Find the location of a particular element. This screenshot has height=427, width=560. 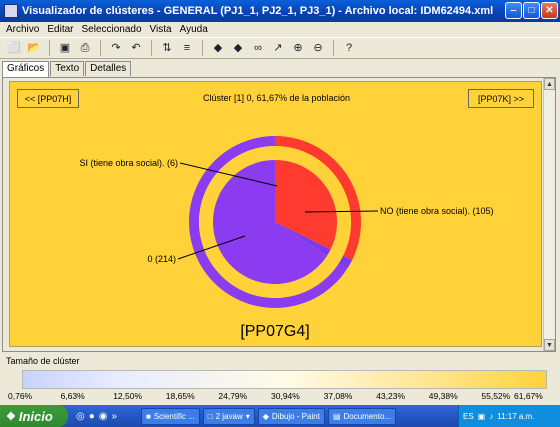

pie-label: SI (tiene obra social). (6) is located at coordinates (128, 163).